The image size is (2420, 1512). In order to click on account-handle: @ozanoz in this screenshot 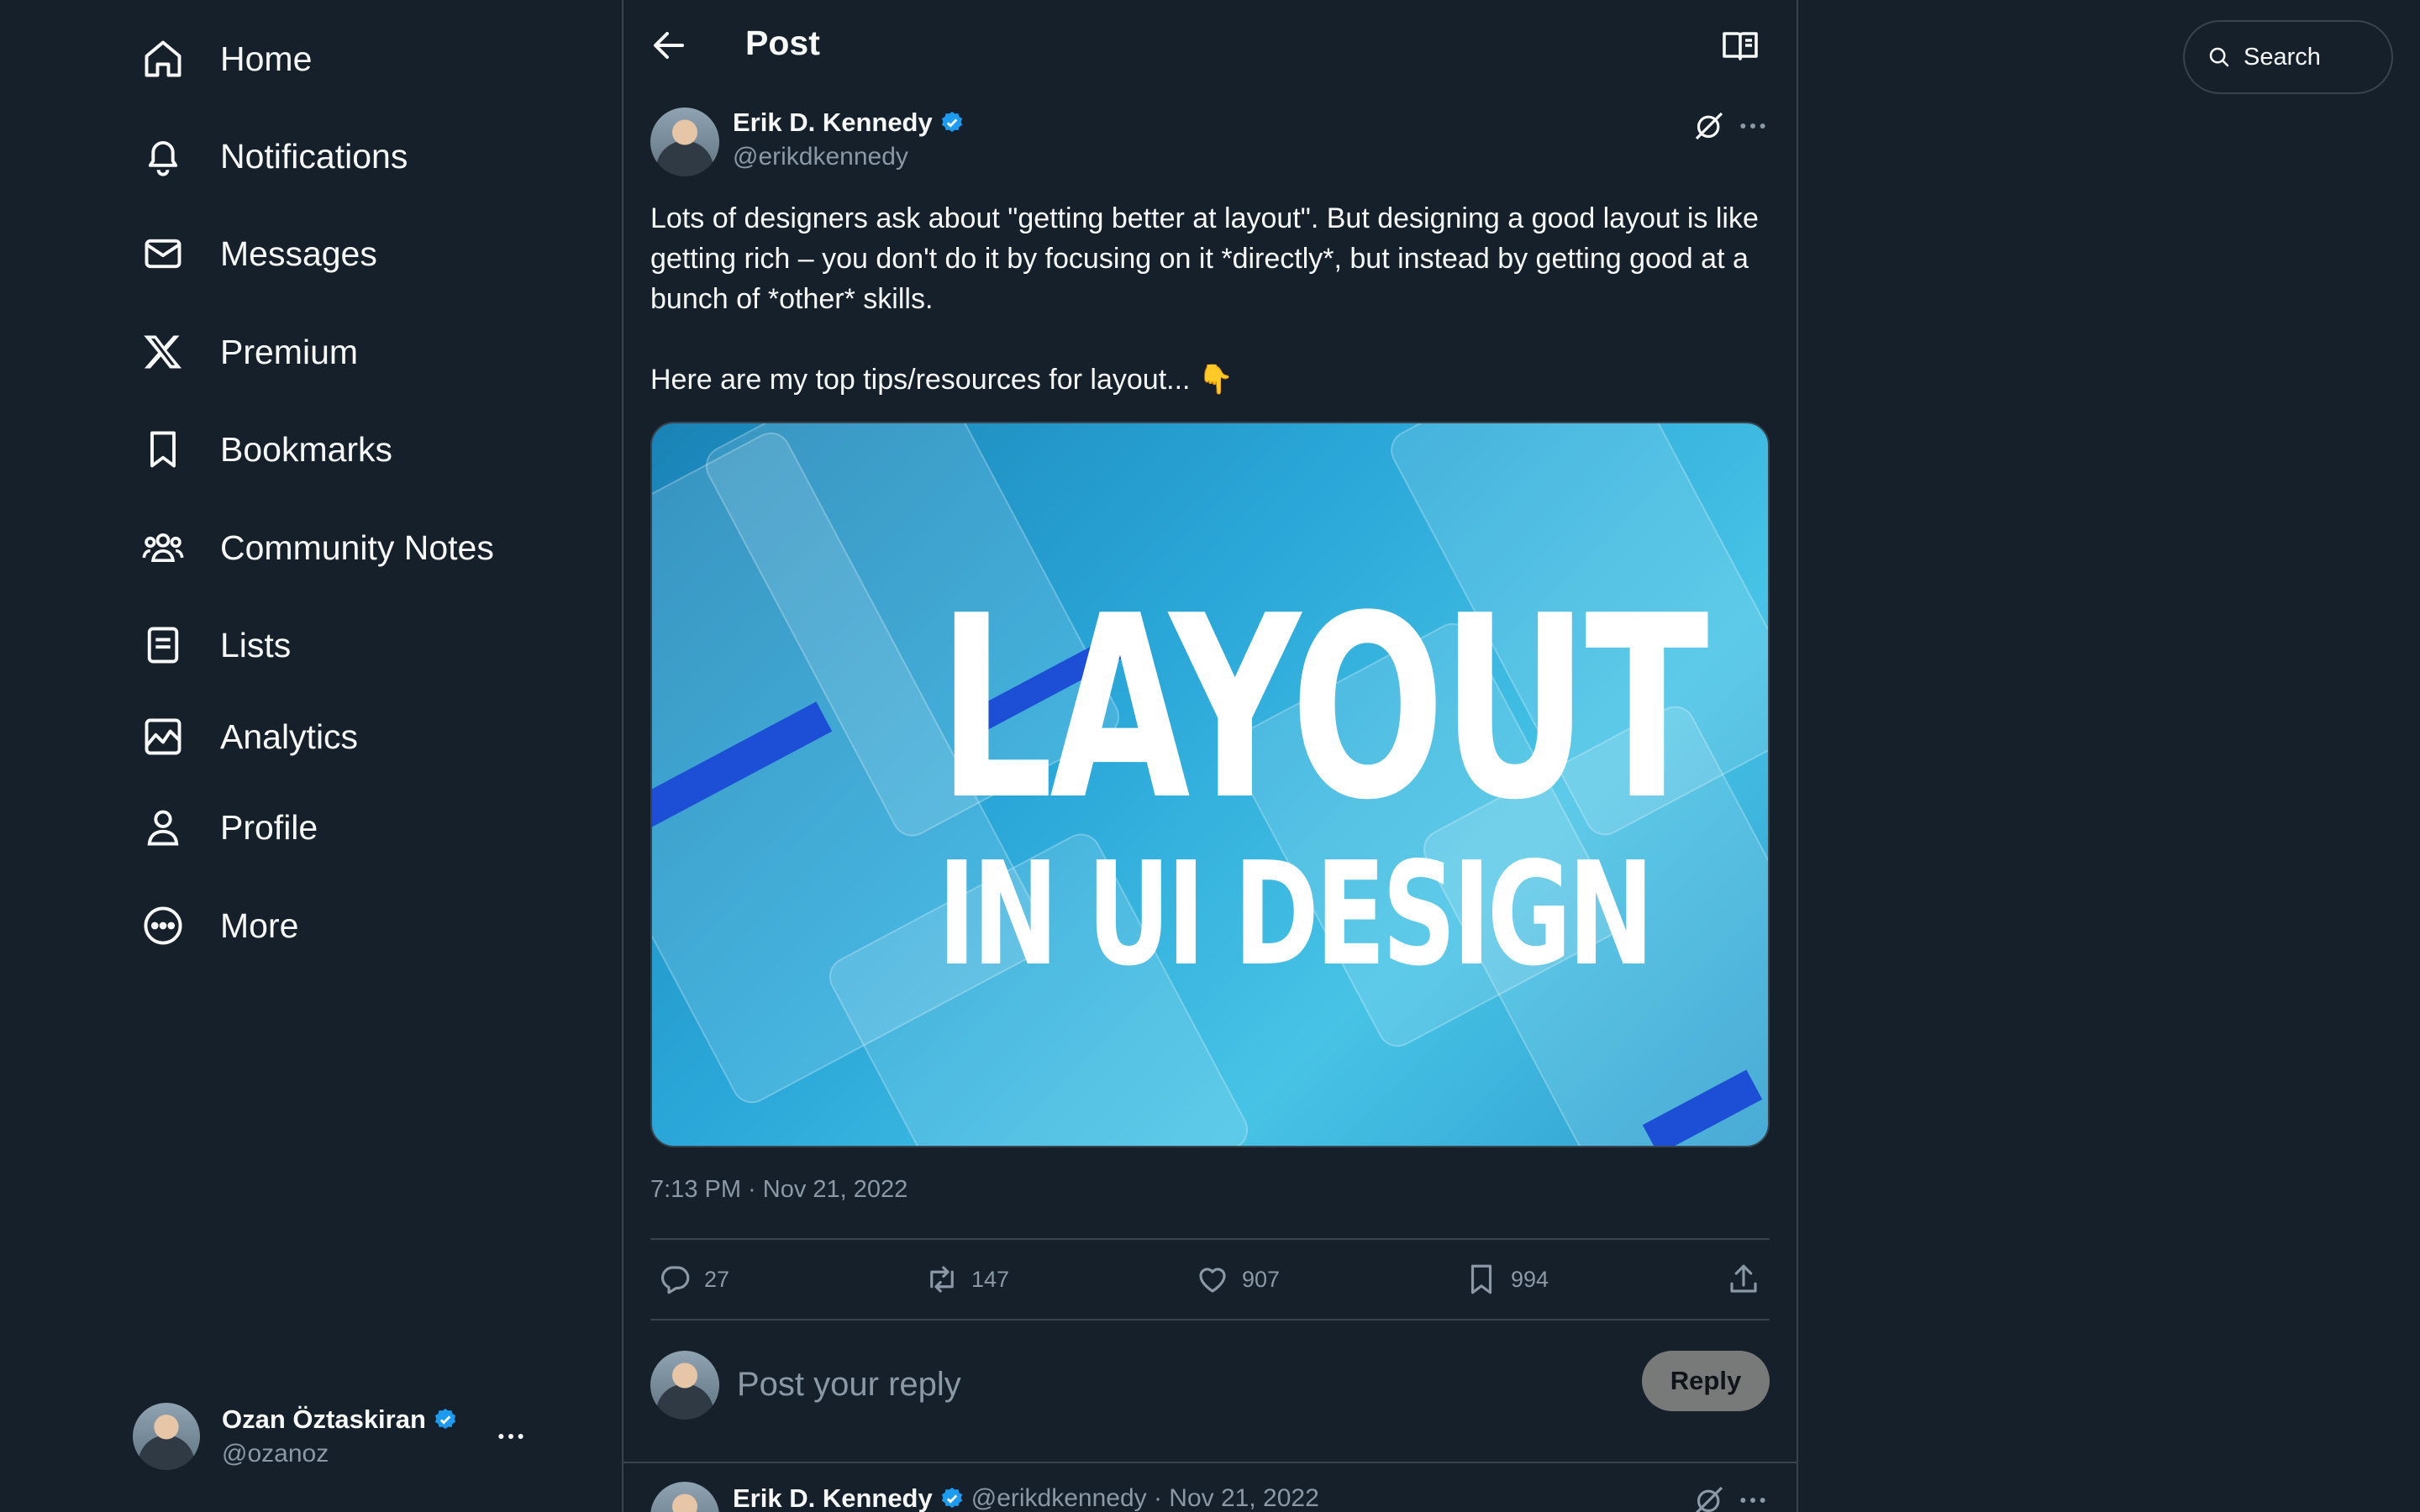, I will do `click(276, 1453)`.